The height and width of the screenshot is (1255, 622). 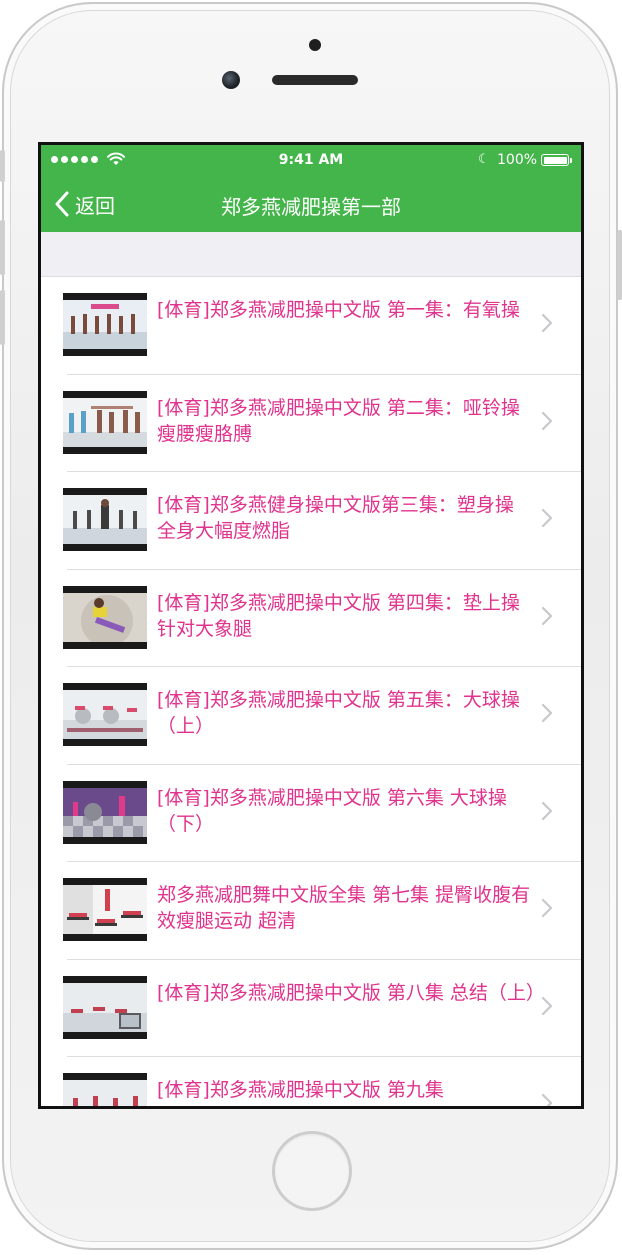 I want to click on front-camera, so click(x=231, y=80).